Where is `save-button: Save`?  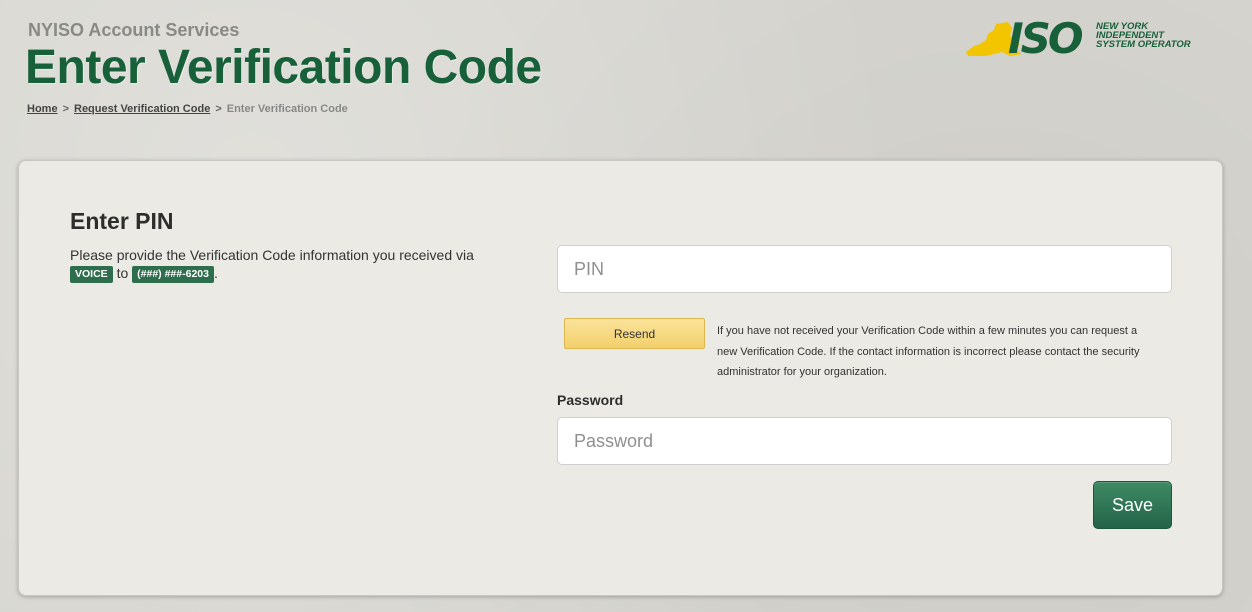
save-button: Save is located at coordinates (1132, 505).